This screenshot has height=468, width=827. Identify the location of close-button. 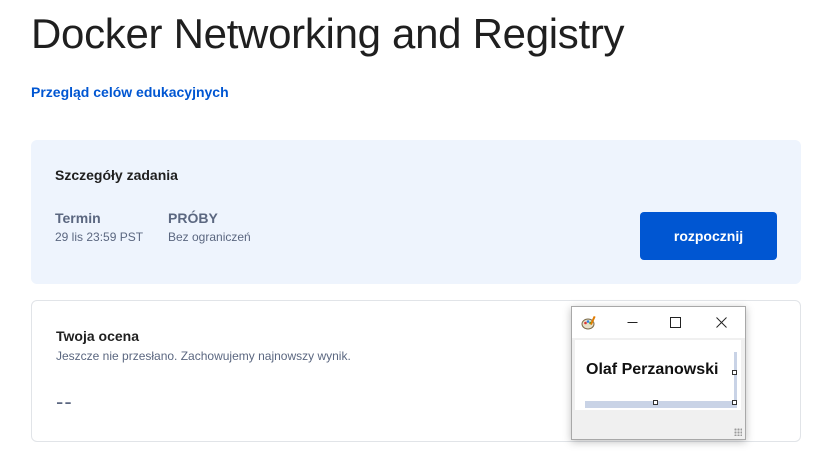
(721, 322).